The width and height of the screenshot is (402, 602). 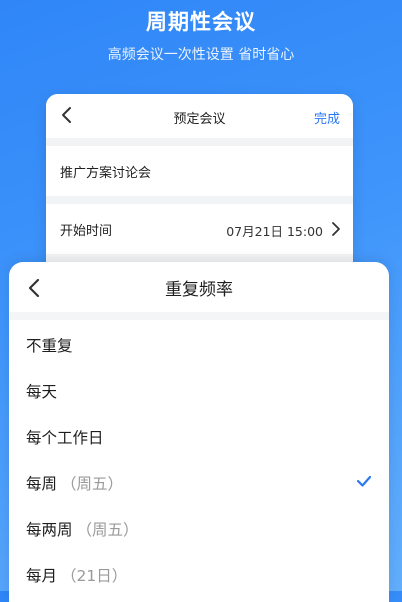 I want to click on option-no-repeat: 不重复, so click(x=199, y=343).